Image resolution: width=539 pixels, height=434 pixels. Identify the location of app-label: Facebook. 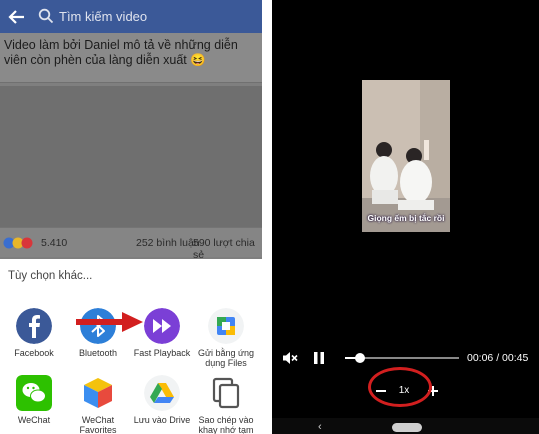
(34, 353).